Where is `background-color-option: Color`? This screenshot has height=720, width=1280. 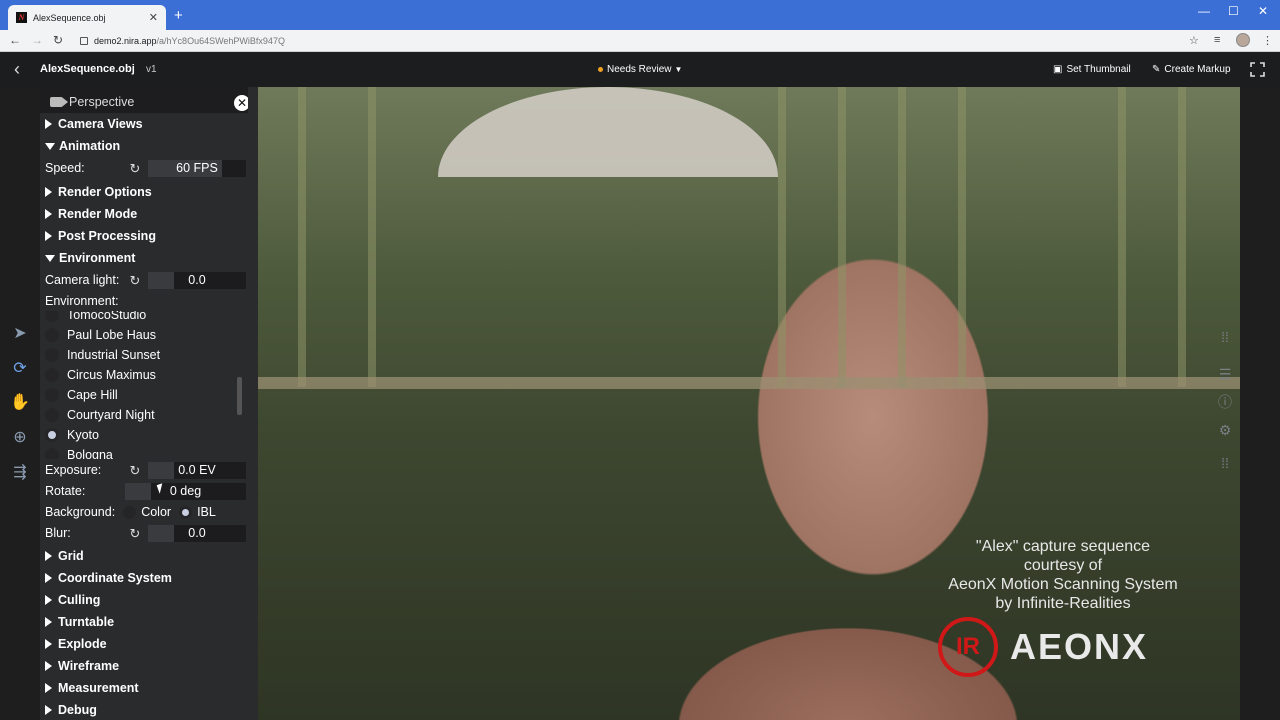 background-color-option: Color is located at coordinates (156, 512).